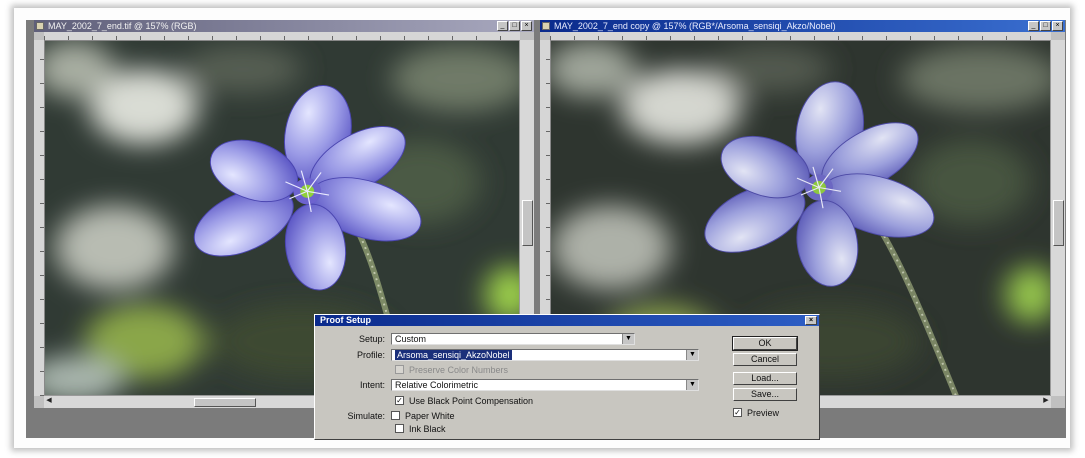  Describe the element at coordinates (1046, 401) in the screenshot. I see `scroll-right-arrow-icon: ▶` at that location.